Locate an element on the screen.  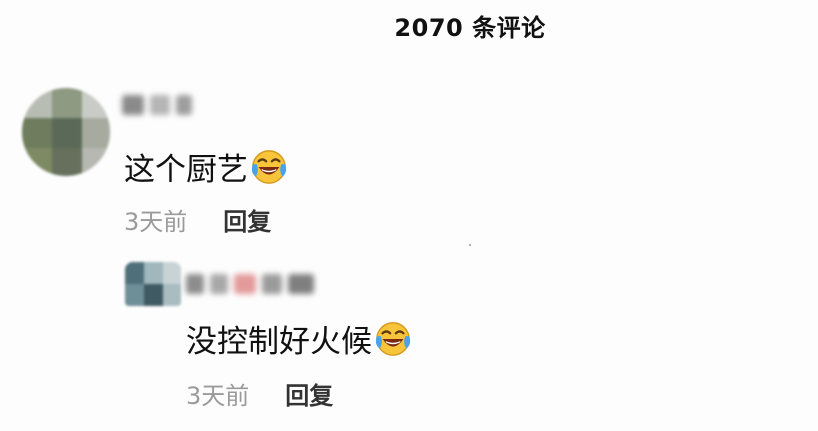
comment-count-title: 2070 条评论 is located at coordinates (470, 28).